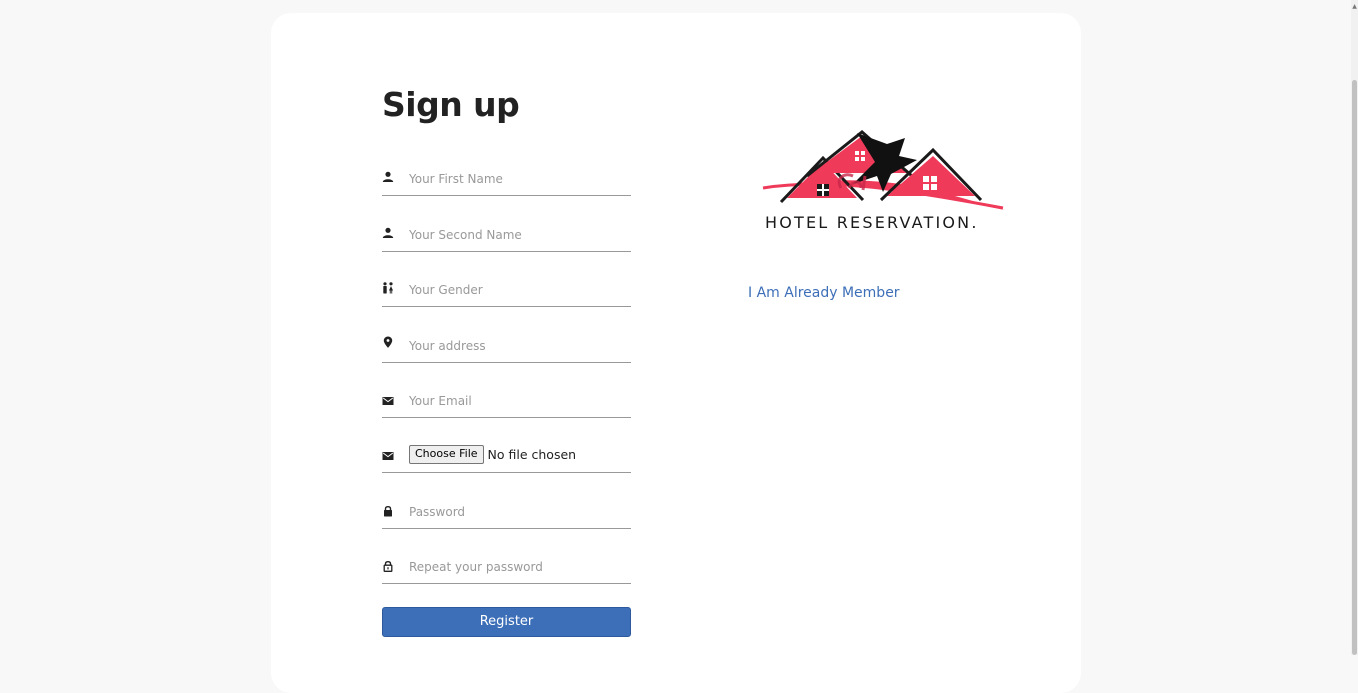  Describe the element at coordinates (532, 454) in the screenshot. I see `file-status-text: No file chosen` at that location.